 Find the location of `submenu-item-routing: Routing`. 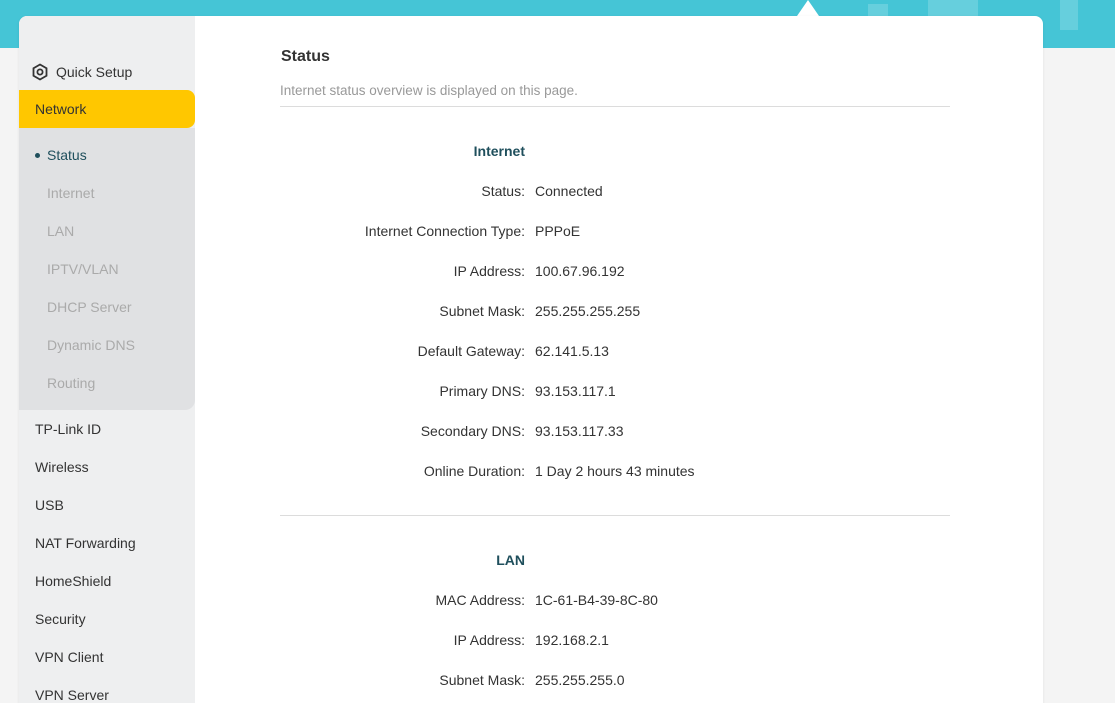

submenu-item-routing: Routing is located at coordinates (71, 383).